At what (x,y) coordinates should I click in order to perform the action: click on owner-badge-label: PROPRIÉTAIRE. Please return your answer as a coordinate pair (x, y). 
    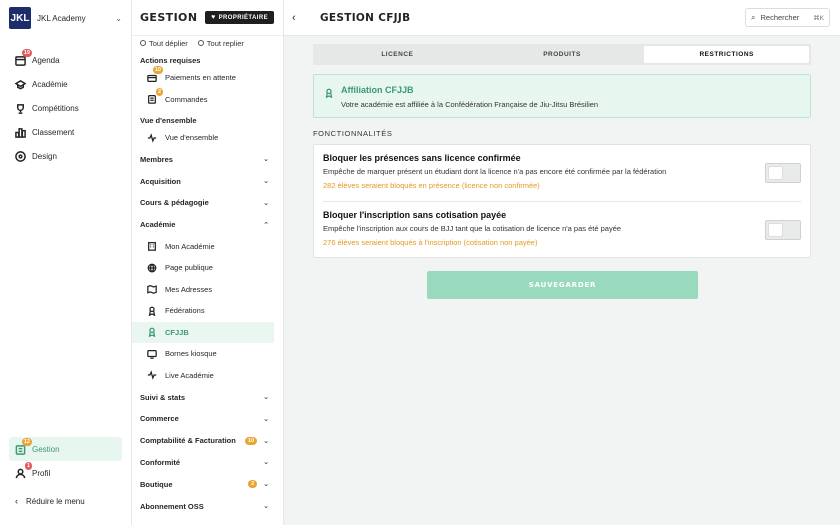
    Looking at the image, I should click on (243, 17).